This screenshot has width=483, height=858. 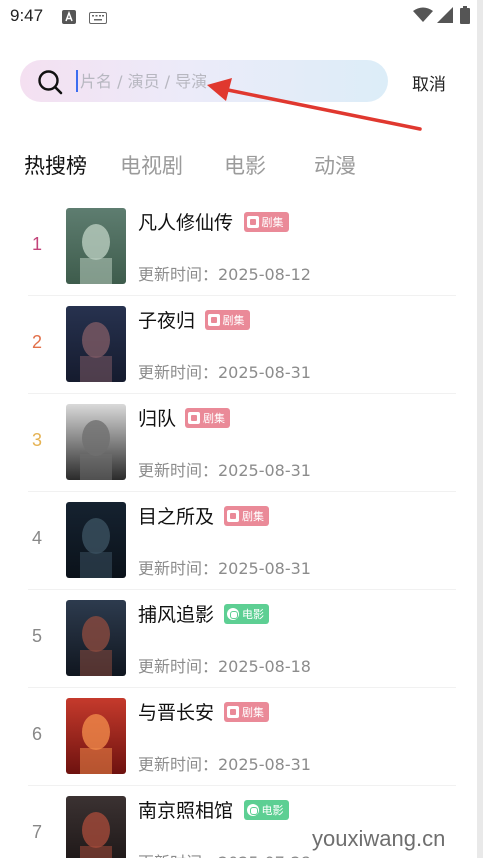 I want to click on watermark: youxiwang.cn, so click(x=379, y=838).